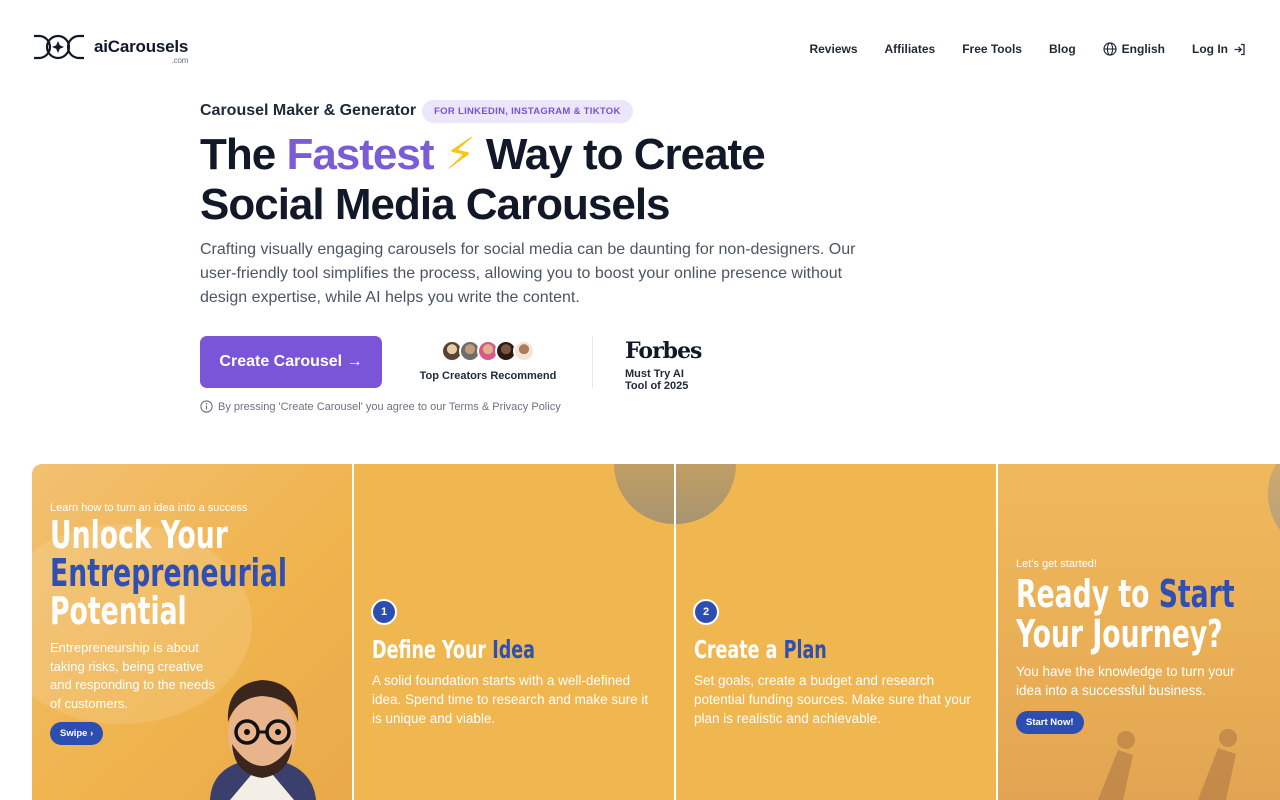  What do you see at coordinates (243, 154) in the screenshot?
I see `headline-pre: The` at bounding box center [243, 154].